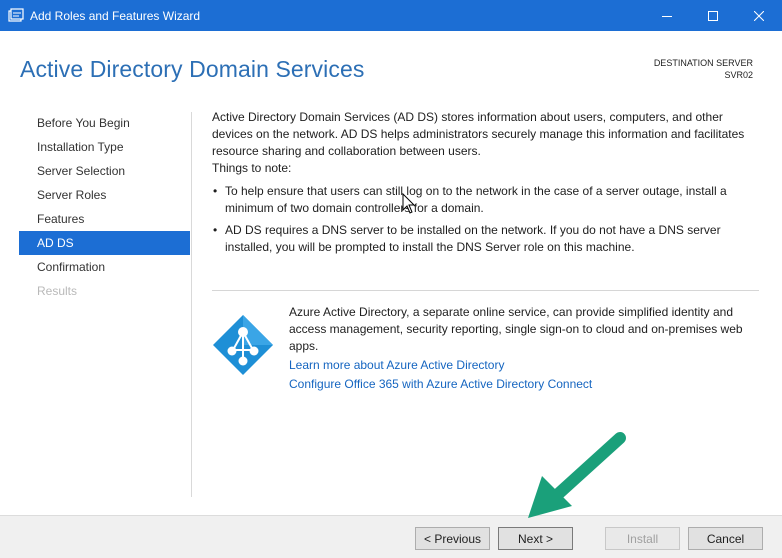 The width and height of the screenshot is (782, 558). I want to click on cancel-button: Cancel, so click(725, 538).